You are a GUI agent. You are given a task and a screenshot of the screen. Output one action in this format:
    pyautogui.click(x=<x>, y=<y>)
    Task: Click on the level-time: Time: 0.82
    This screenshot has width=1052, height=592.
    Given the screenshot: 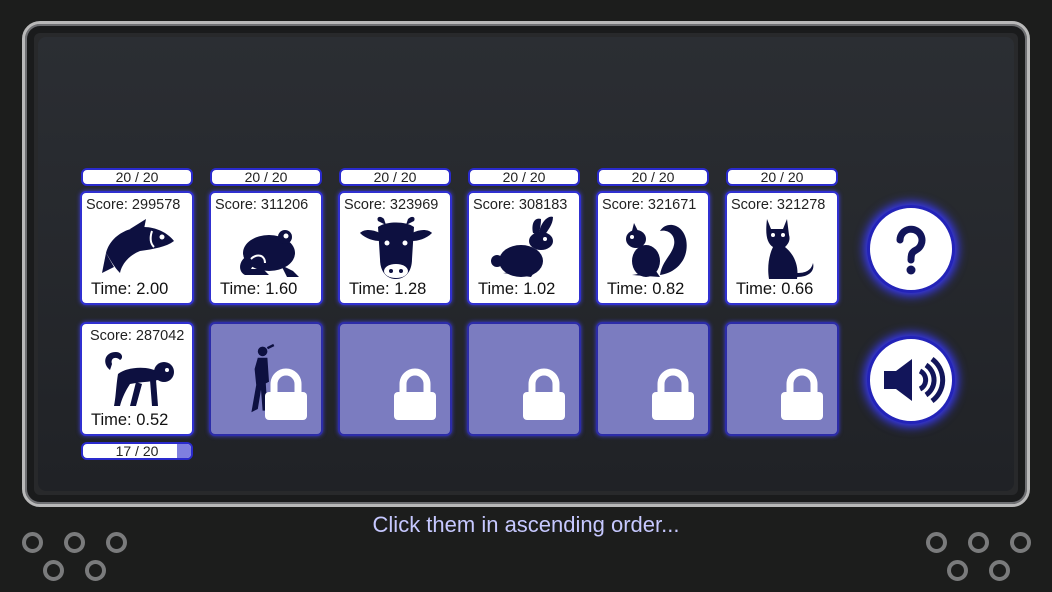 What is the action you would take?
    pyautogui.click(x=646, y=289)
    